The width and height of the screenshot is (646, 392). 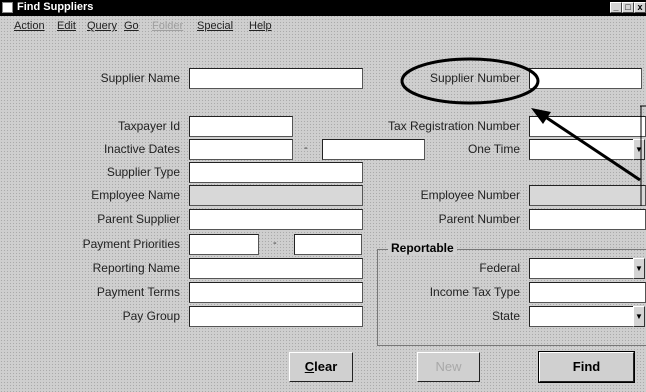 What do you see at coordinates (581, 149) in the screenshot?
I see `one-time-select` at bounding box center [581, 149].